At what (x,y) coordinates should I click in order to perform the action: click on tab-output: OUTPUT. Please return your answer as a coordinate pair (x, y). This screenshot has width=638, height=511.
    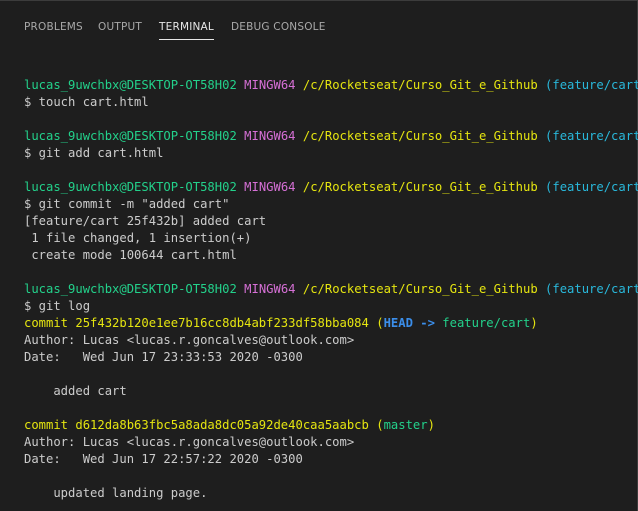
    Looking at the image, I should click on (120, 27).